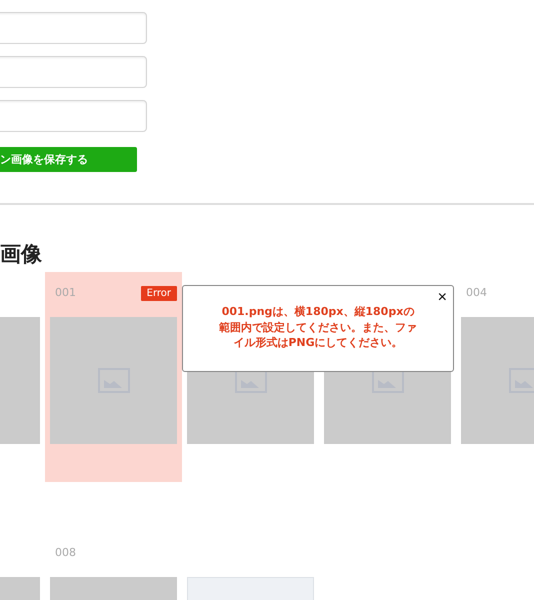 This screenshot has height=600, width=534. I want to click on save-button: ン画像を保存する, so click(68, 159).